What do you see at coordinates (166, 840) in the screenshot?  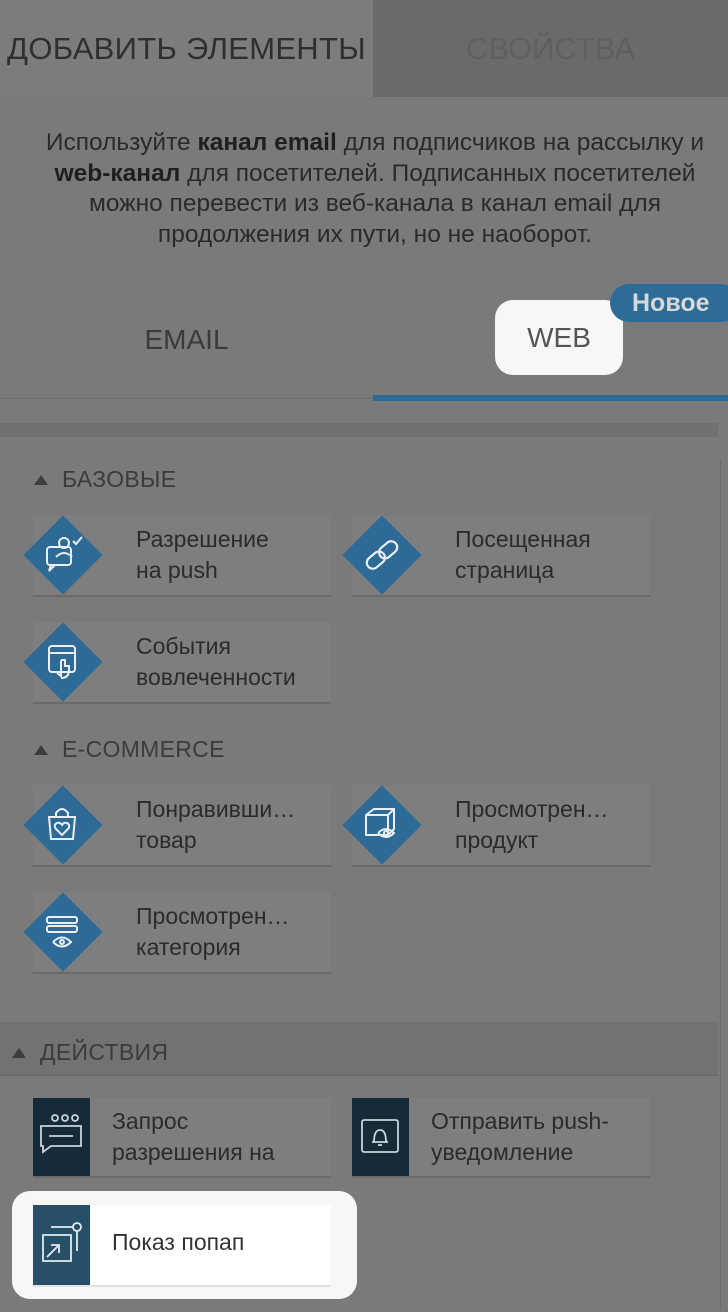 I see `element-label-line: товар` at bounding box center [166, 840].